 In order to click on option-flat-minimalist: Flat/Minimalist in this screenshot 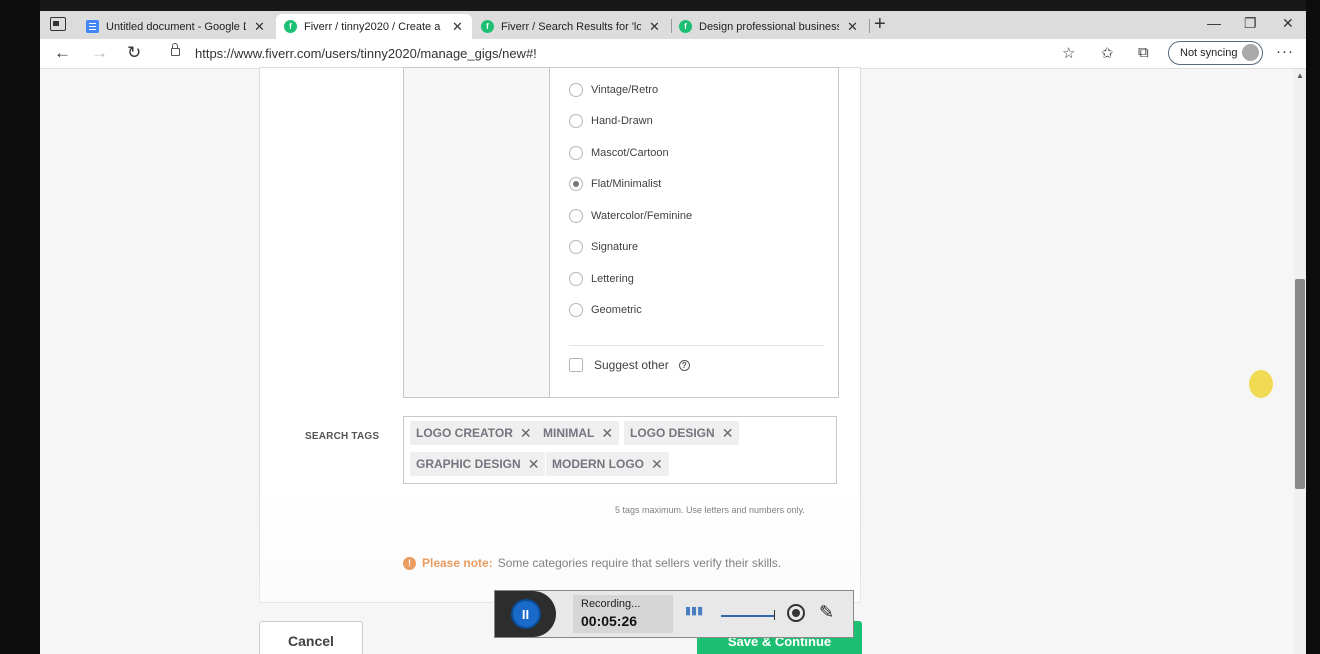, I will do `click(615, 184)`.